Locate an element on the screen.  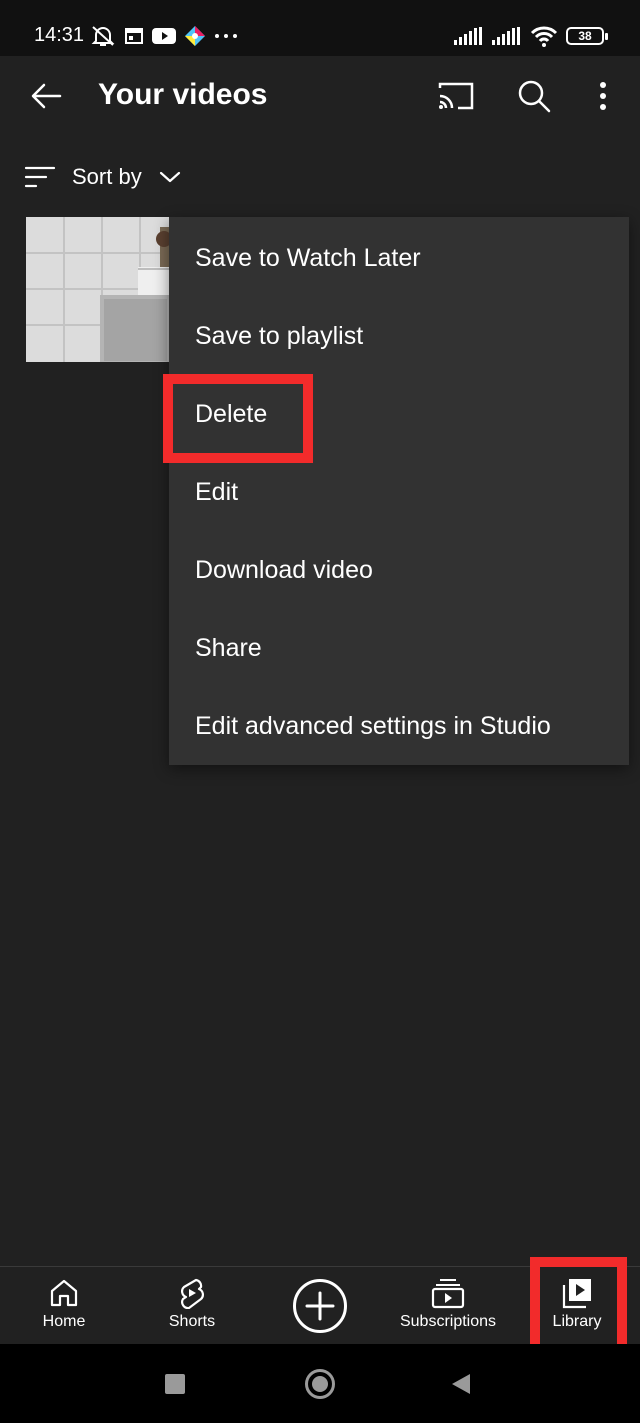
nav-subscriptions: Subscriptions is located at coordinates (448, 1306).